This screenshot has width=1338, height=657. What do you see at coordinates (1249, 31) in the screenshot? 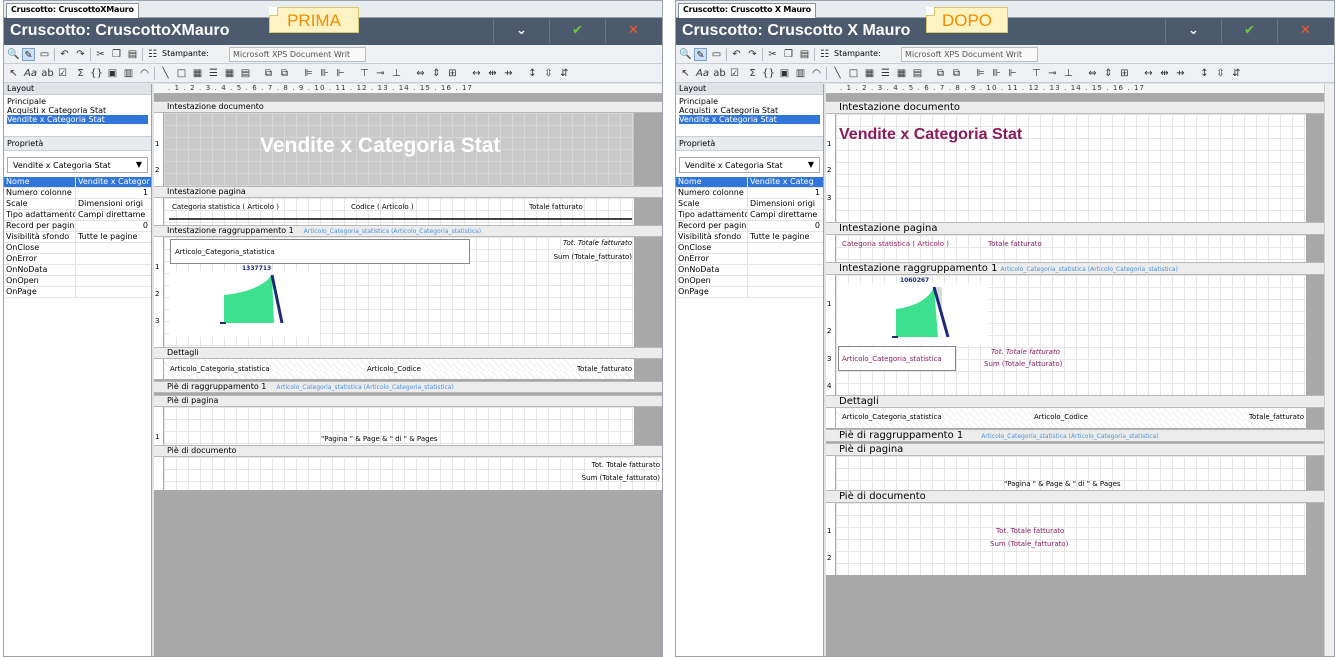
I see `confirm-button: ✔` at bounding box center [1249, 31].